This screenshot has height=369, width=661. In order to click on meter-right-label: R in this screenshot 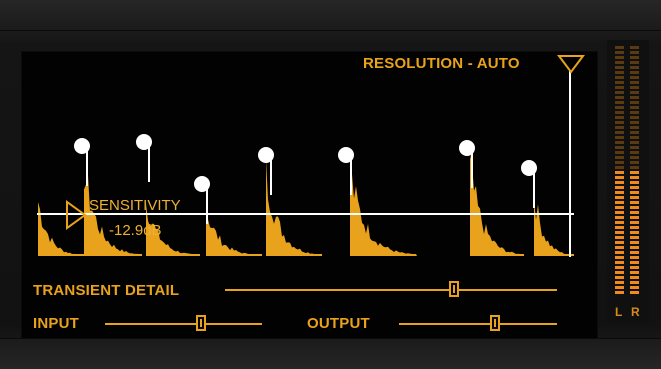, I will do `click(635, 312)`.